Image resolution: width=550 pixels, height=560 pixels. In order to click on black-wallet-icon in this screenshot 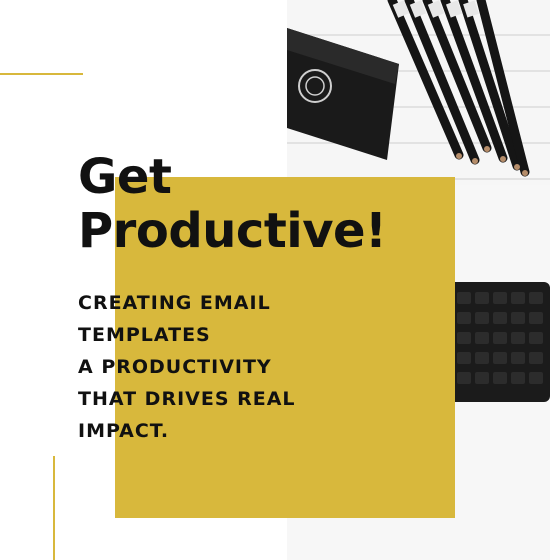, I will do `click(343, 94)`.